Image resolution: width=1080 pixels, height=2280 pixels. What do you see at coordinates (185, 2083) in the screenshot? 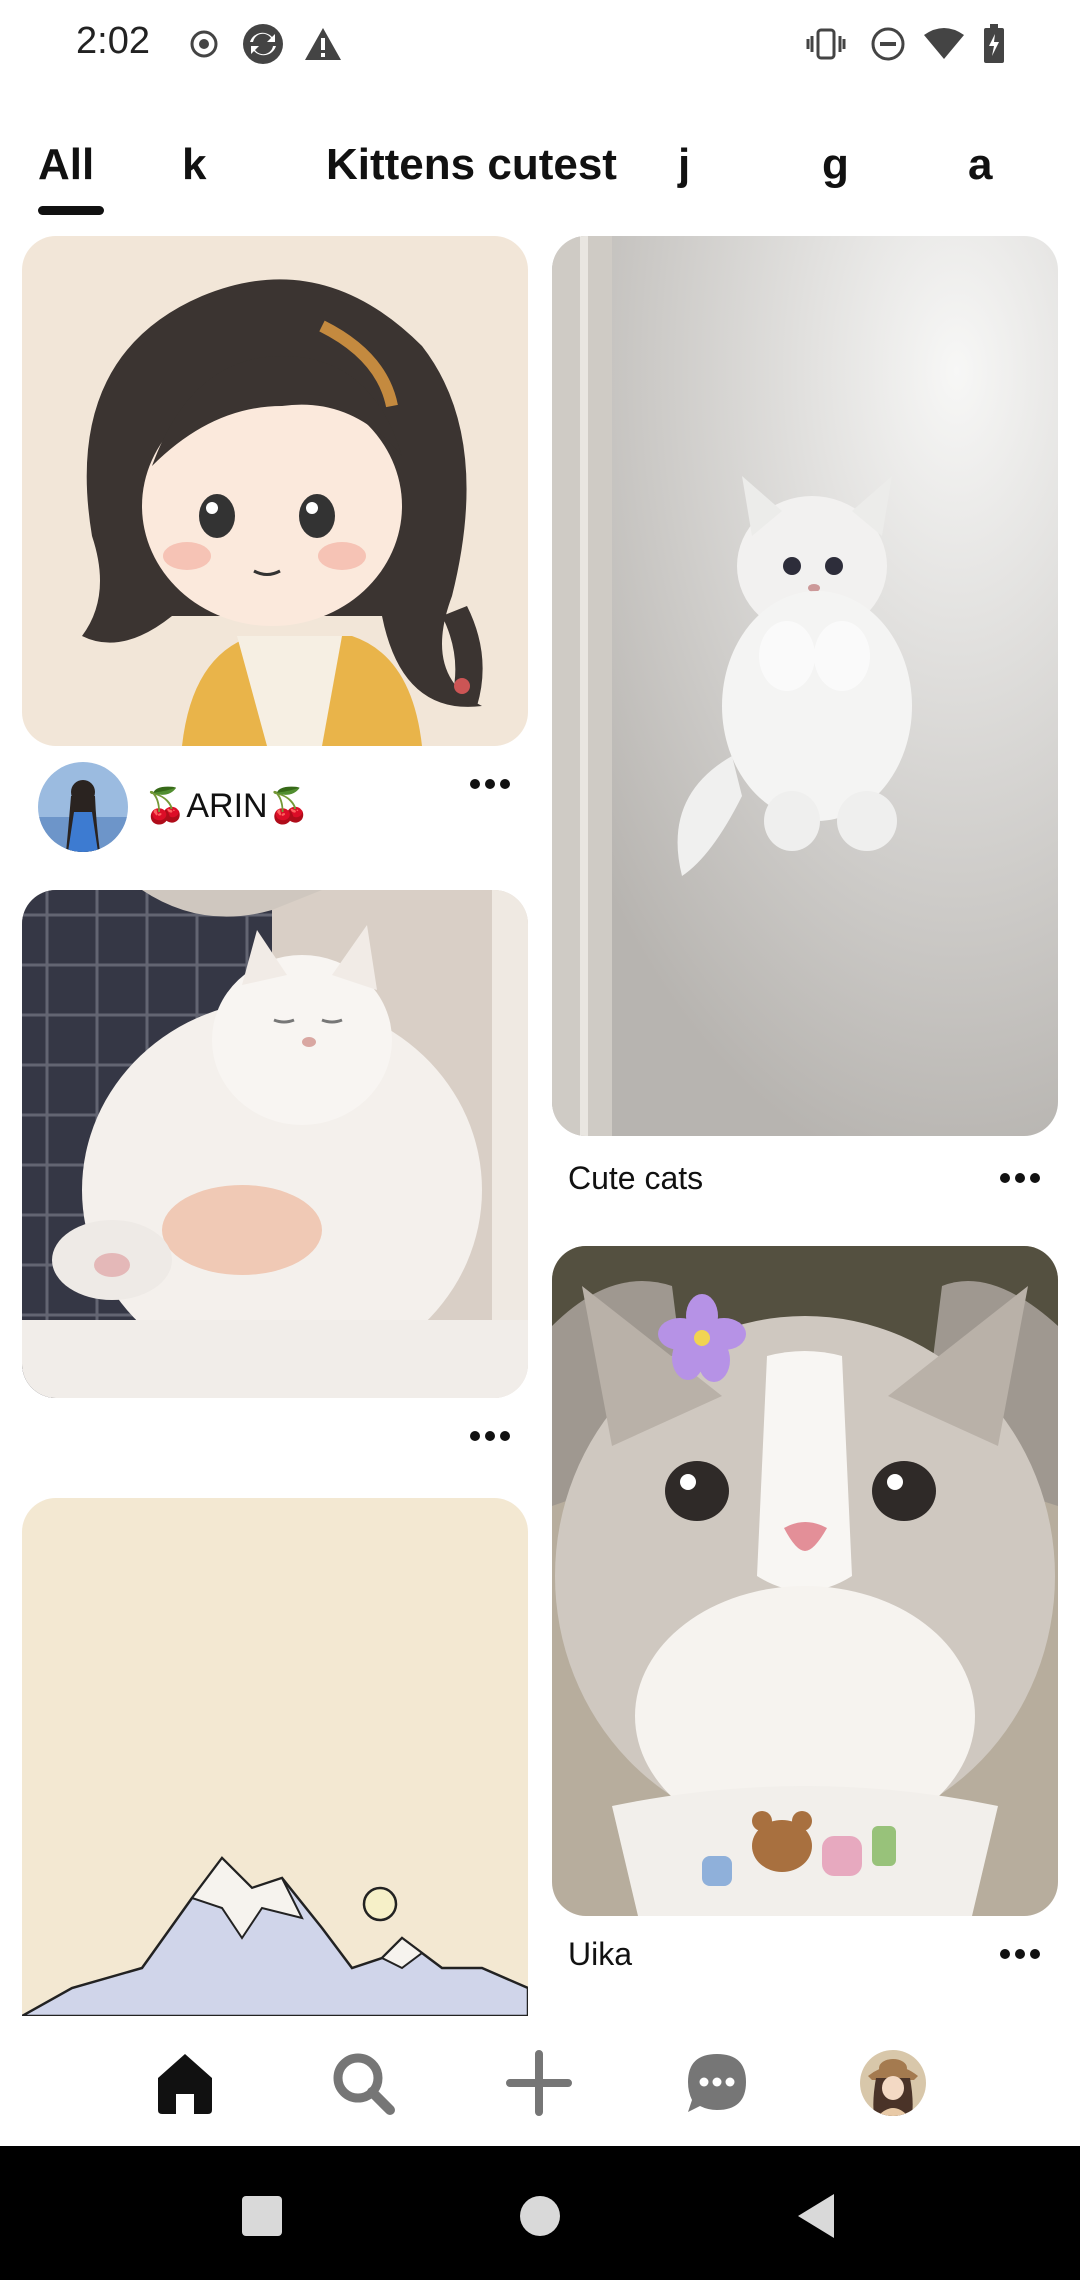
I see `home-icon` at bounding box center [185, 2083].